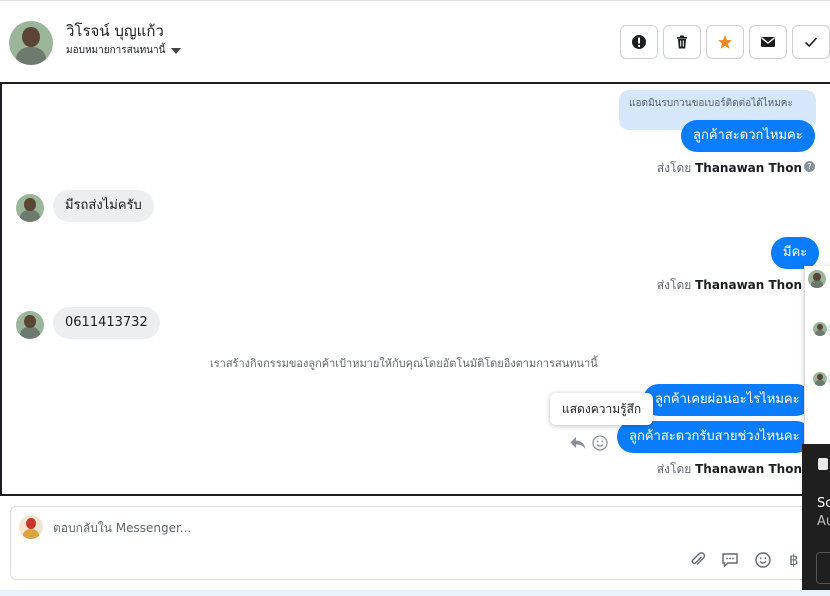 This screenshot has height=596, width=830. Describe the element at coordinates (253, 528) in the screenshot. I see `reply-input` at that location.